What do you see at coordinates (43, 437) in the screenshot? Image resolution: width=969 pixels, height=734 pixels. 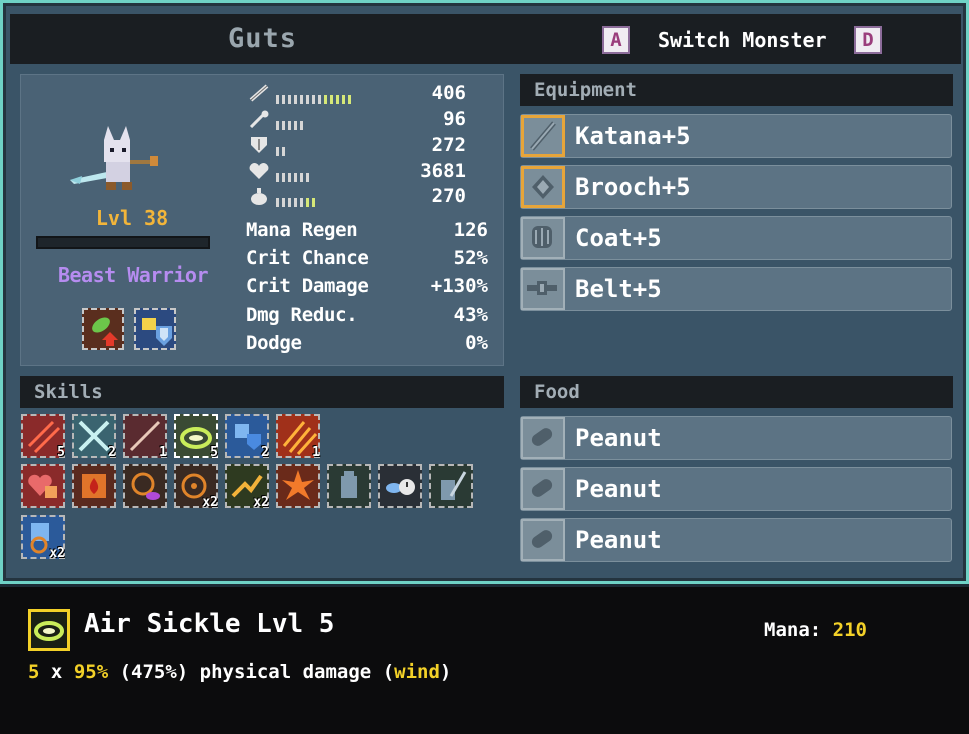 I see `skill-slash: 5` at bounding box center [43, 437].